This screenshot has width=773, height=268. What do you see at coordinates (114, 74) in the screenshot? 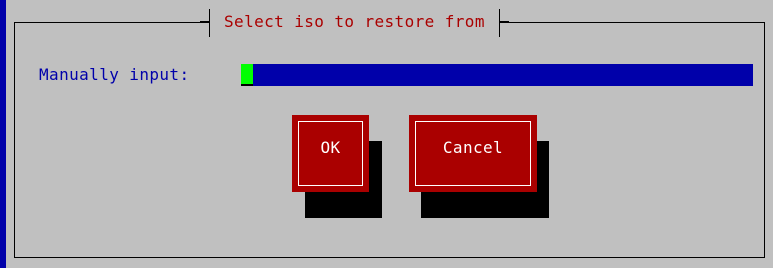
I see `manual-input-label: Manually input:` at bounding box center [114, 74].